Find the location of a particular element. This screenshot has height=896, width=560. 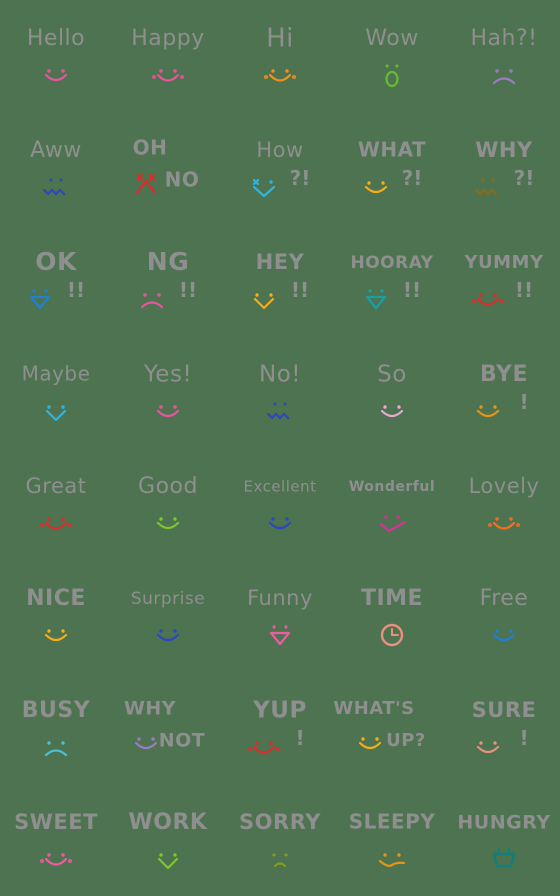

sticker: Lovely is located at coordinates (504, 504).